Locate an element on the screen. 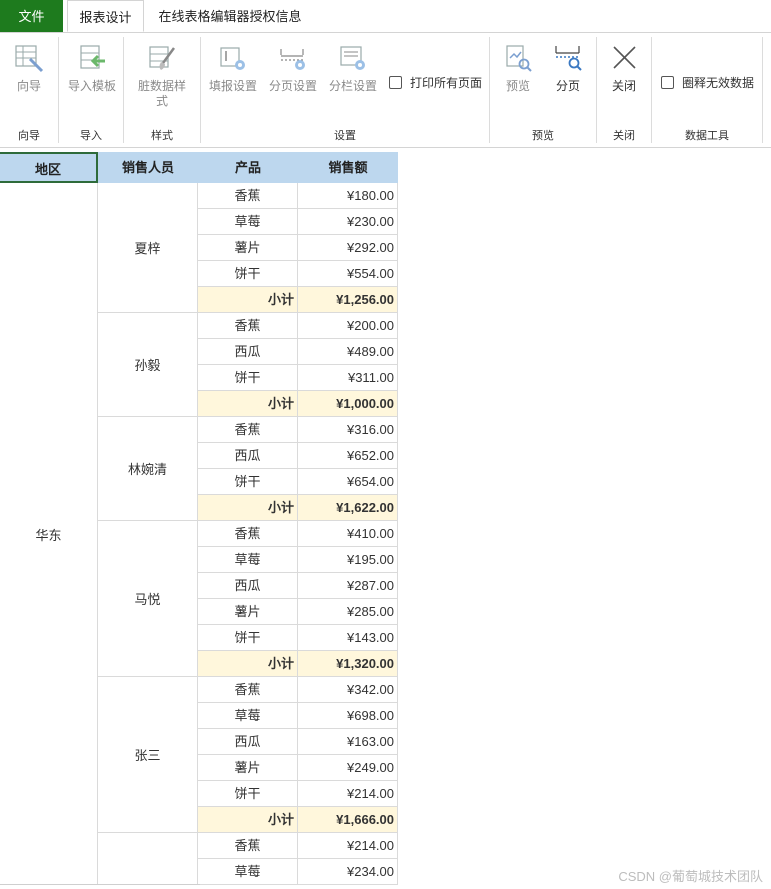 This screenshot has width=771, height=889. group-label-wizard: 向导 is located at coordinates (29, 136).